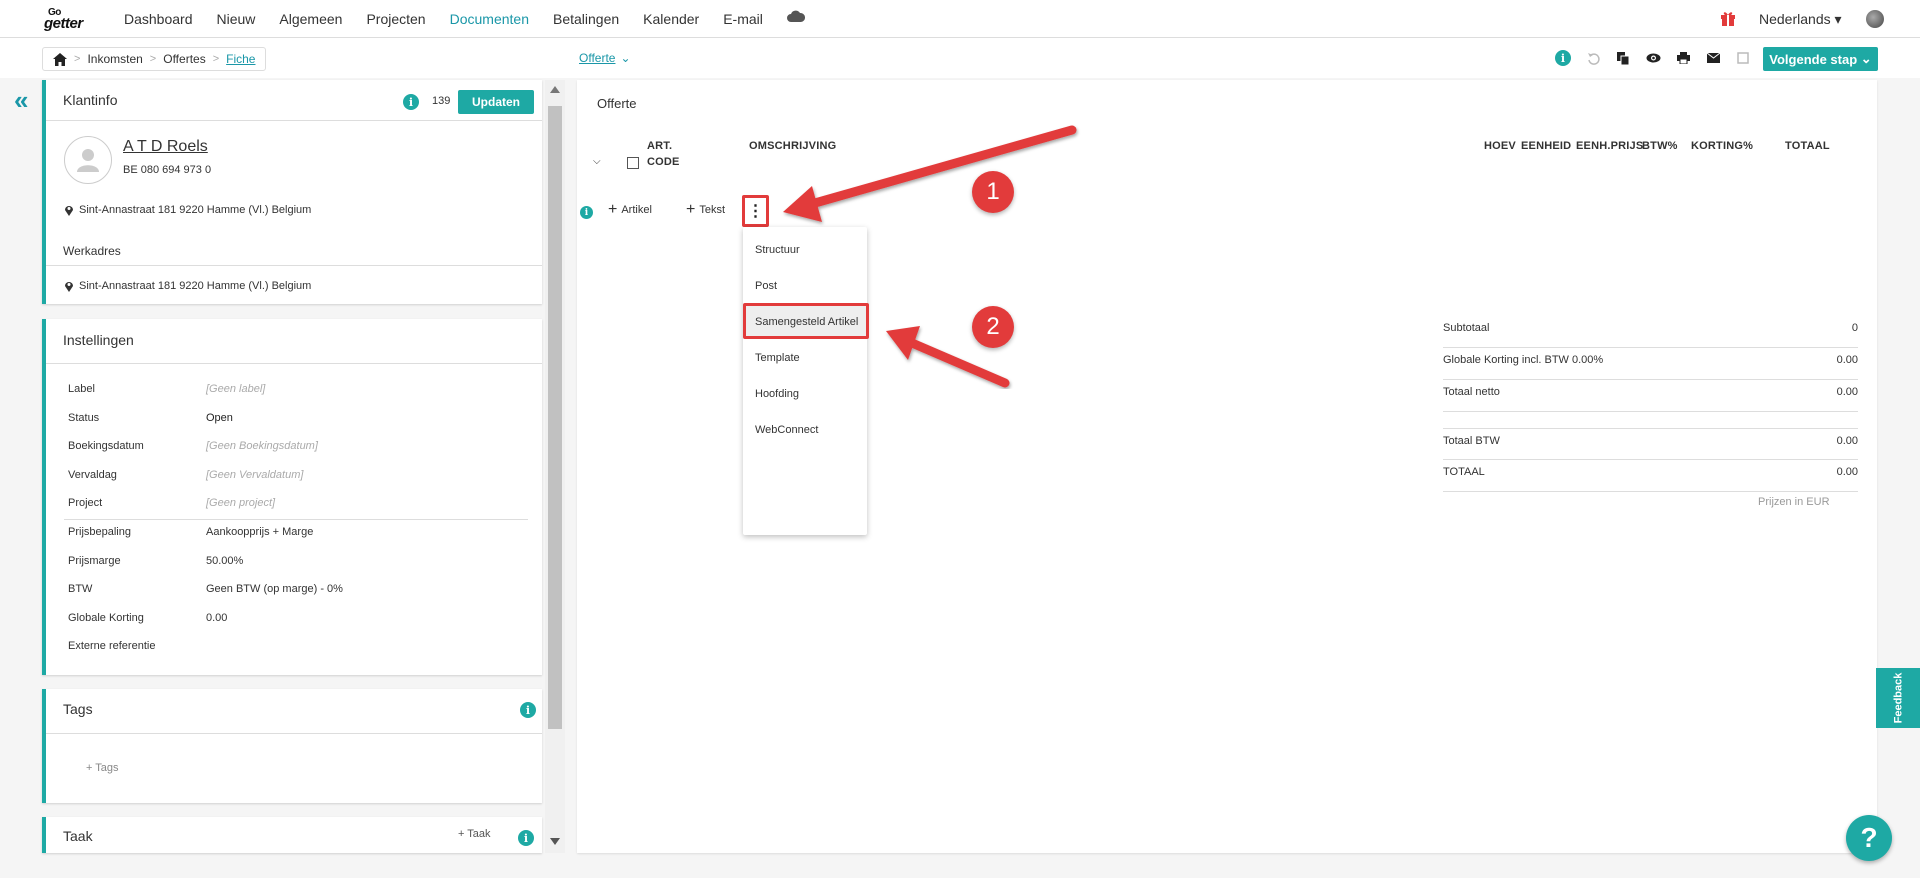 This screenshot has height=878, width=1920. I want to click on totals-label: Subtotaal, so click(1466, 328).